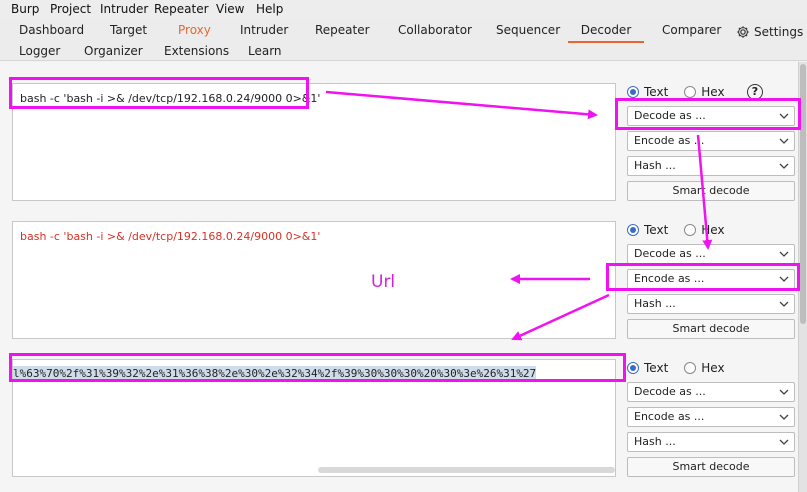 Image resolution: width=807 pixels, height=492 pixels. I want to click on arrow-to-output, so click(560, 317).